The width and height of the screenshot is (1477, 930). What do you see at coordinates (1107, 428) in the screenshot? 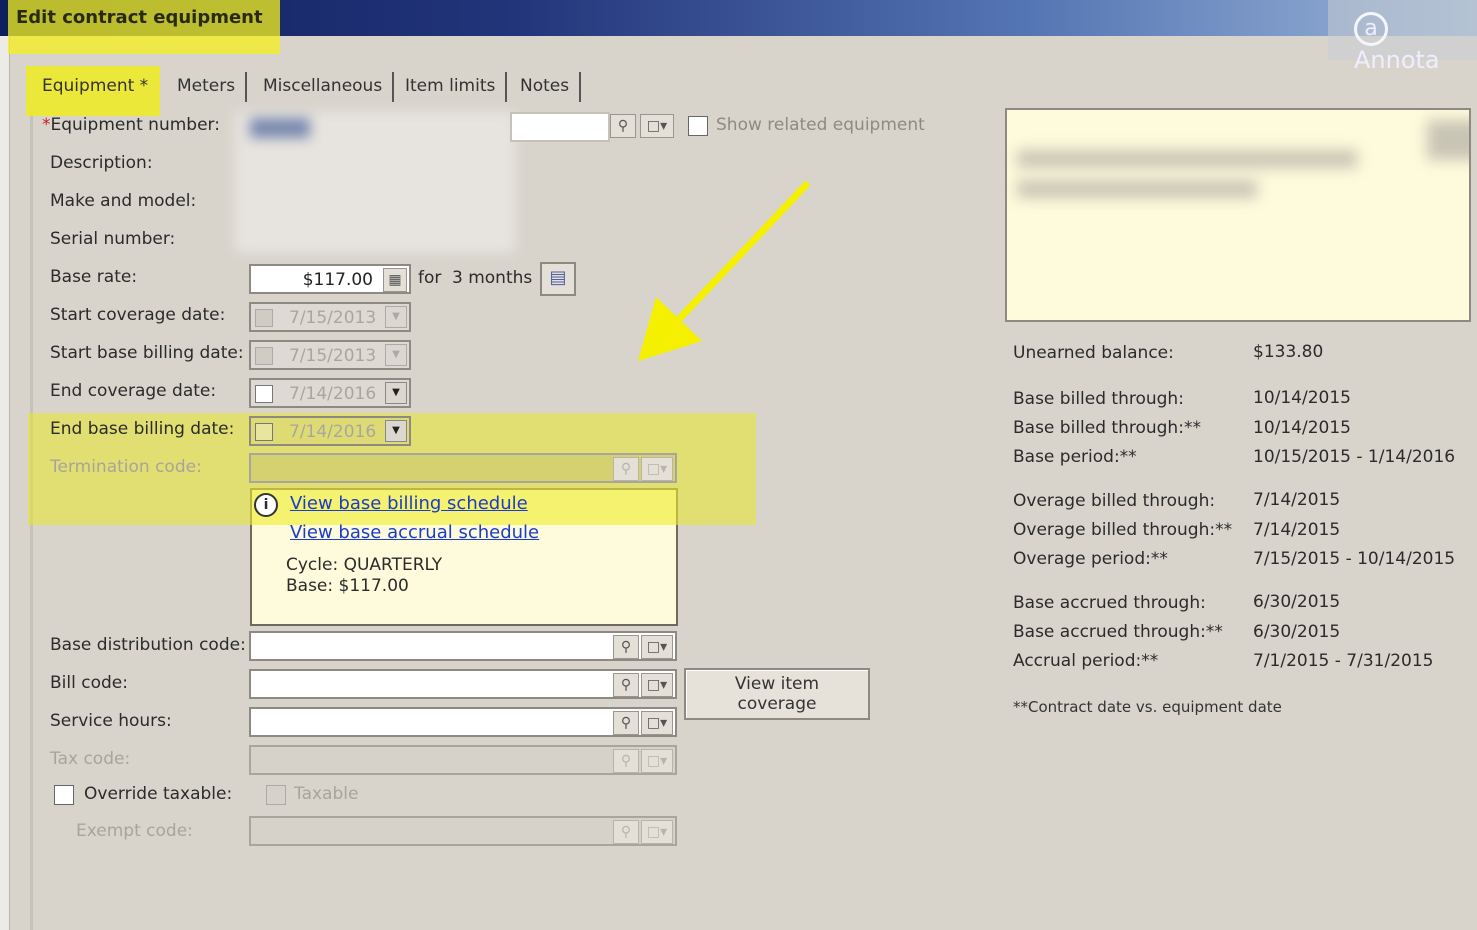
I see `base-billed2-label: Base billed through:**` at bounding box center [1107, 428].